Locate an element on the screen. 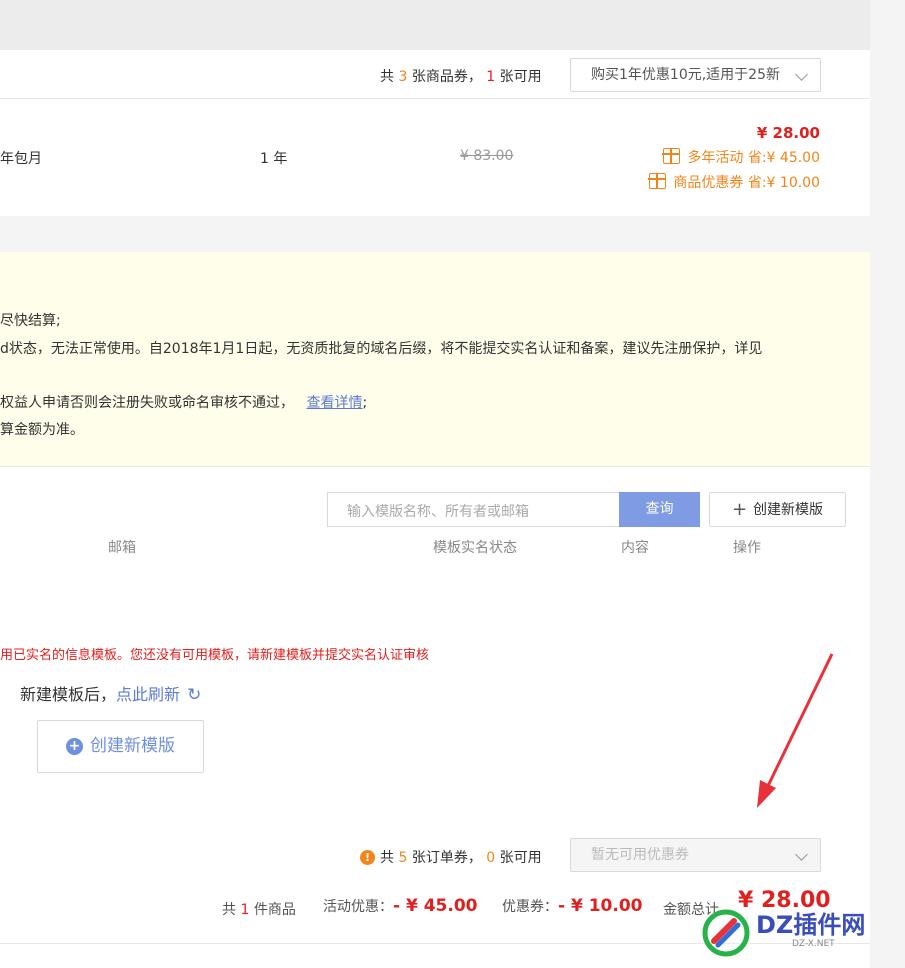 The image size is (905, 968). refresh-icon: ↻ is located at coordinates (194, 695).